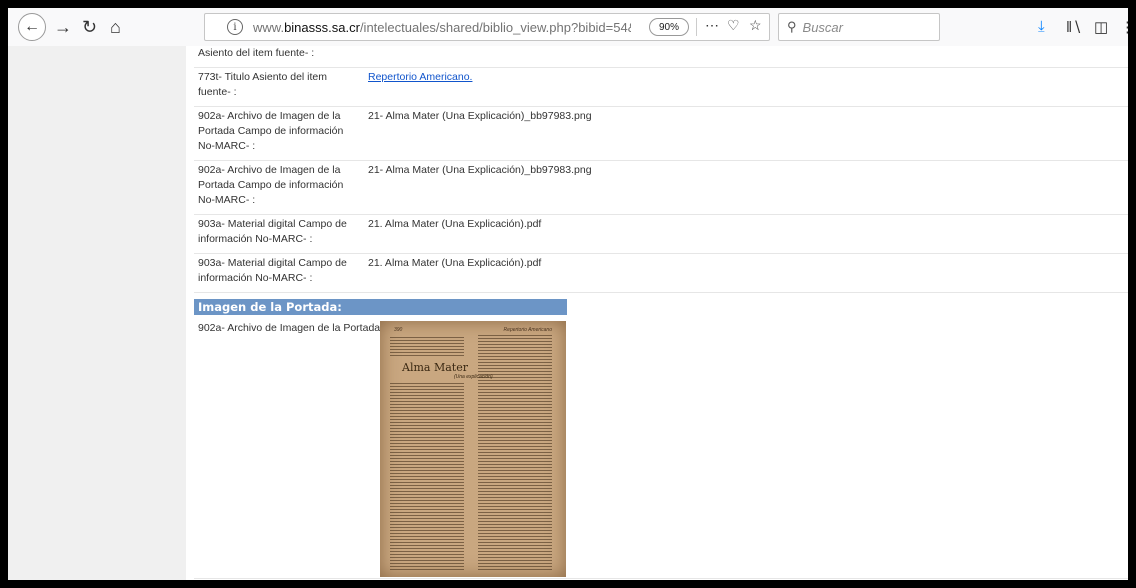 This screenshot has width=1136, height=588. I want to click on cover-running-head: 390 Repertorio Americano, so click(473, 330).